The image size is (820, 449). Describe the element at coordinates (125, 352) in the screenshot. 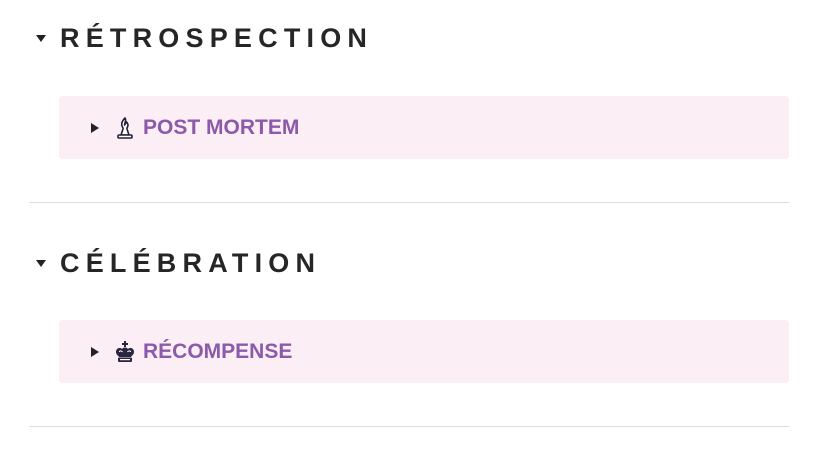

I see `king-chess-icon` at that location.